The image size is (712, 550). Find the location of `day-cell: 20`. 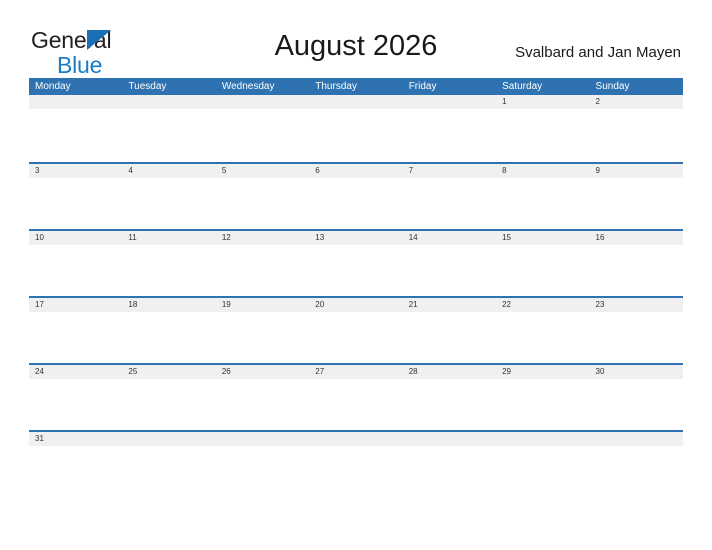

day-cell: 20 is located at coordinates (355, 305).